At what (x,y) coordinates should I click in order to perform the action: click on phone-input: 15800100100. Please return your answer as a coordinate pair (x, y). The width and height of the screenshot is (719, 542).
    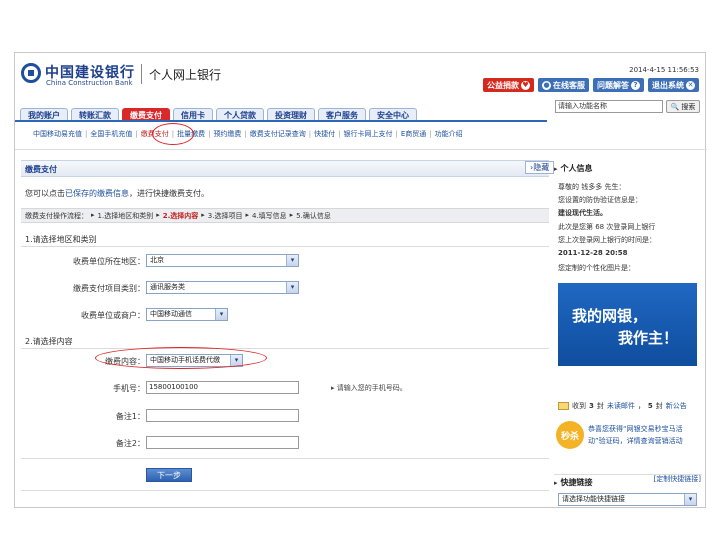
    Looking at the image, I should click on (222, 387).